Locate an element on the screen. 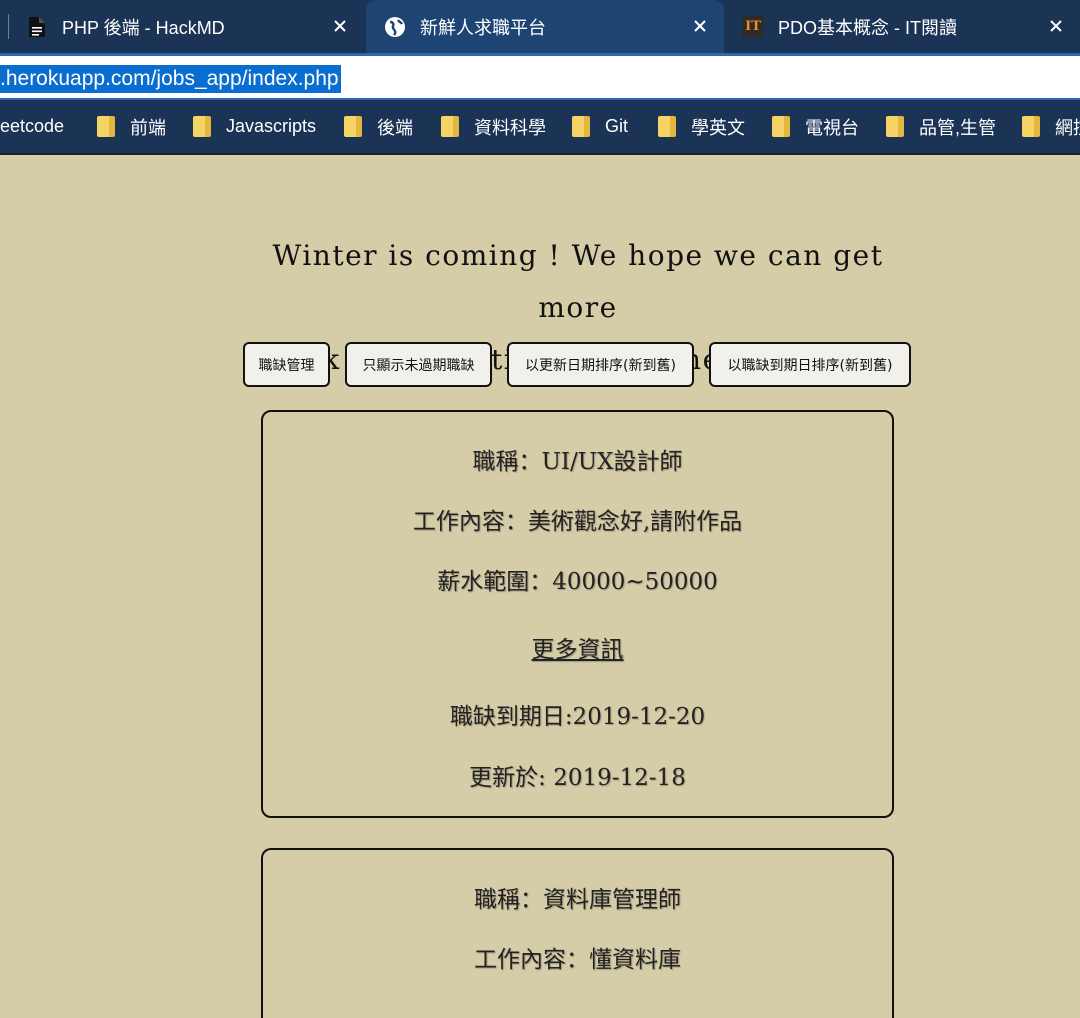 Image resolution: width=1080 pixels, height=1018 pixels. bookmark-javascripts: Javascripts is located at coordinates (254, 126).